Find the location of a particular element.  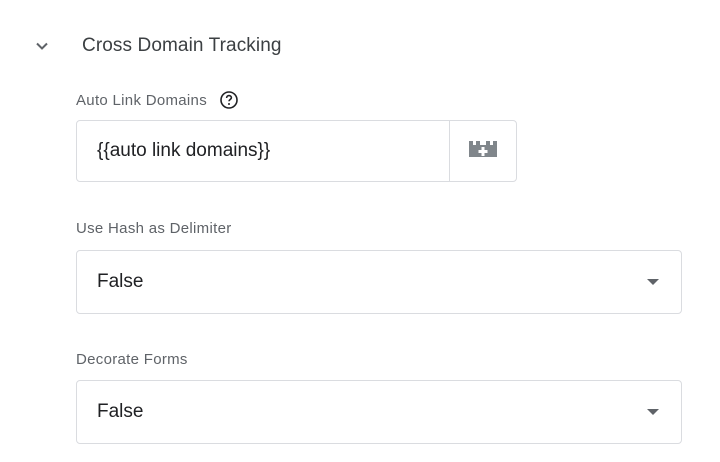

add-variable-icon is located at coordinates (483, 151).